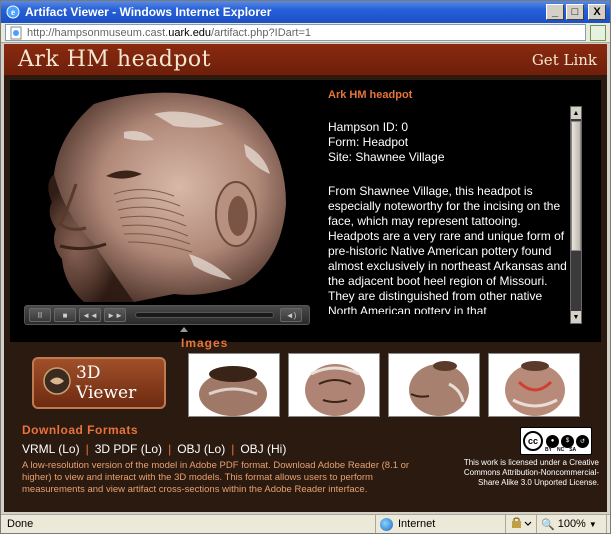 The image size is (611, 534). I want to click on scroll-up-icon: ▲, so click(576, 113).